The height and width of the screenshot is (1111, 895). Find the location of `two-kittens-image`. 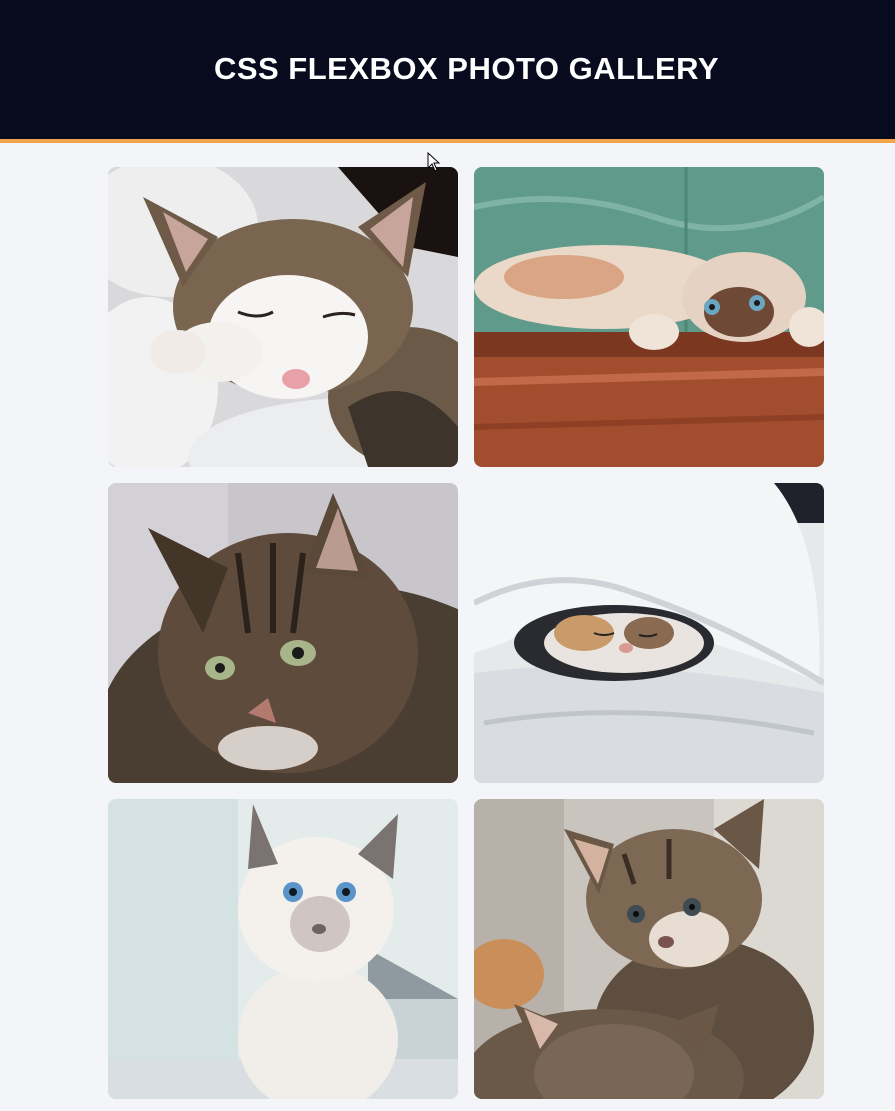

two-kittens-image is located at coordinates (649, 949).